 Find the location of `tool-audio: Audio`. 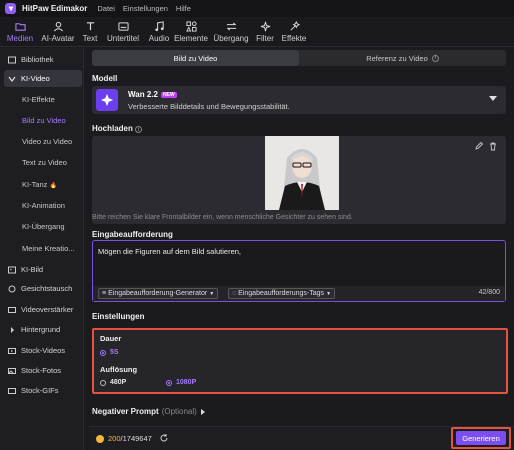

tool-audio: Audio is located at coordinates (159, 31).